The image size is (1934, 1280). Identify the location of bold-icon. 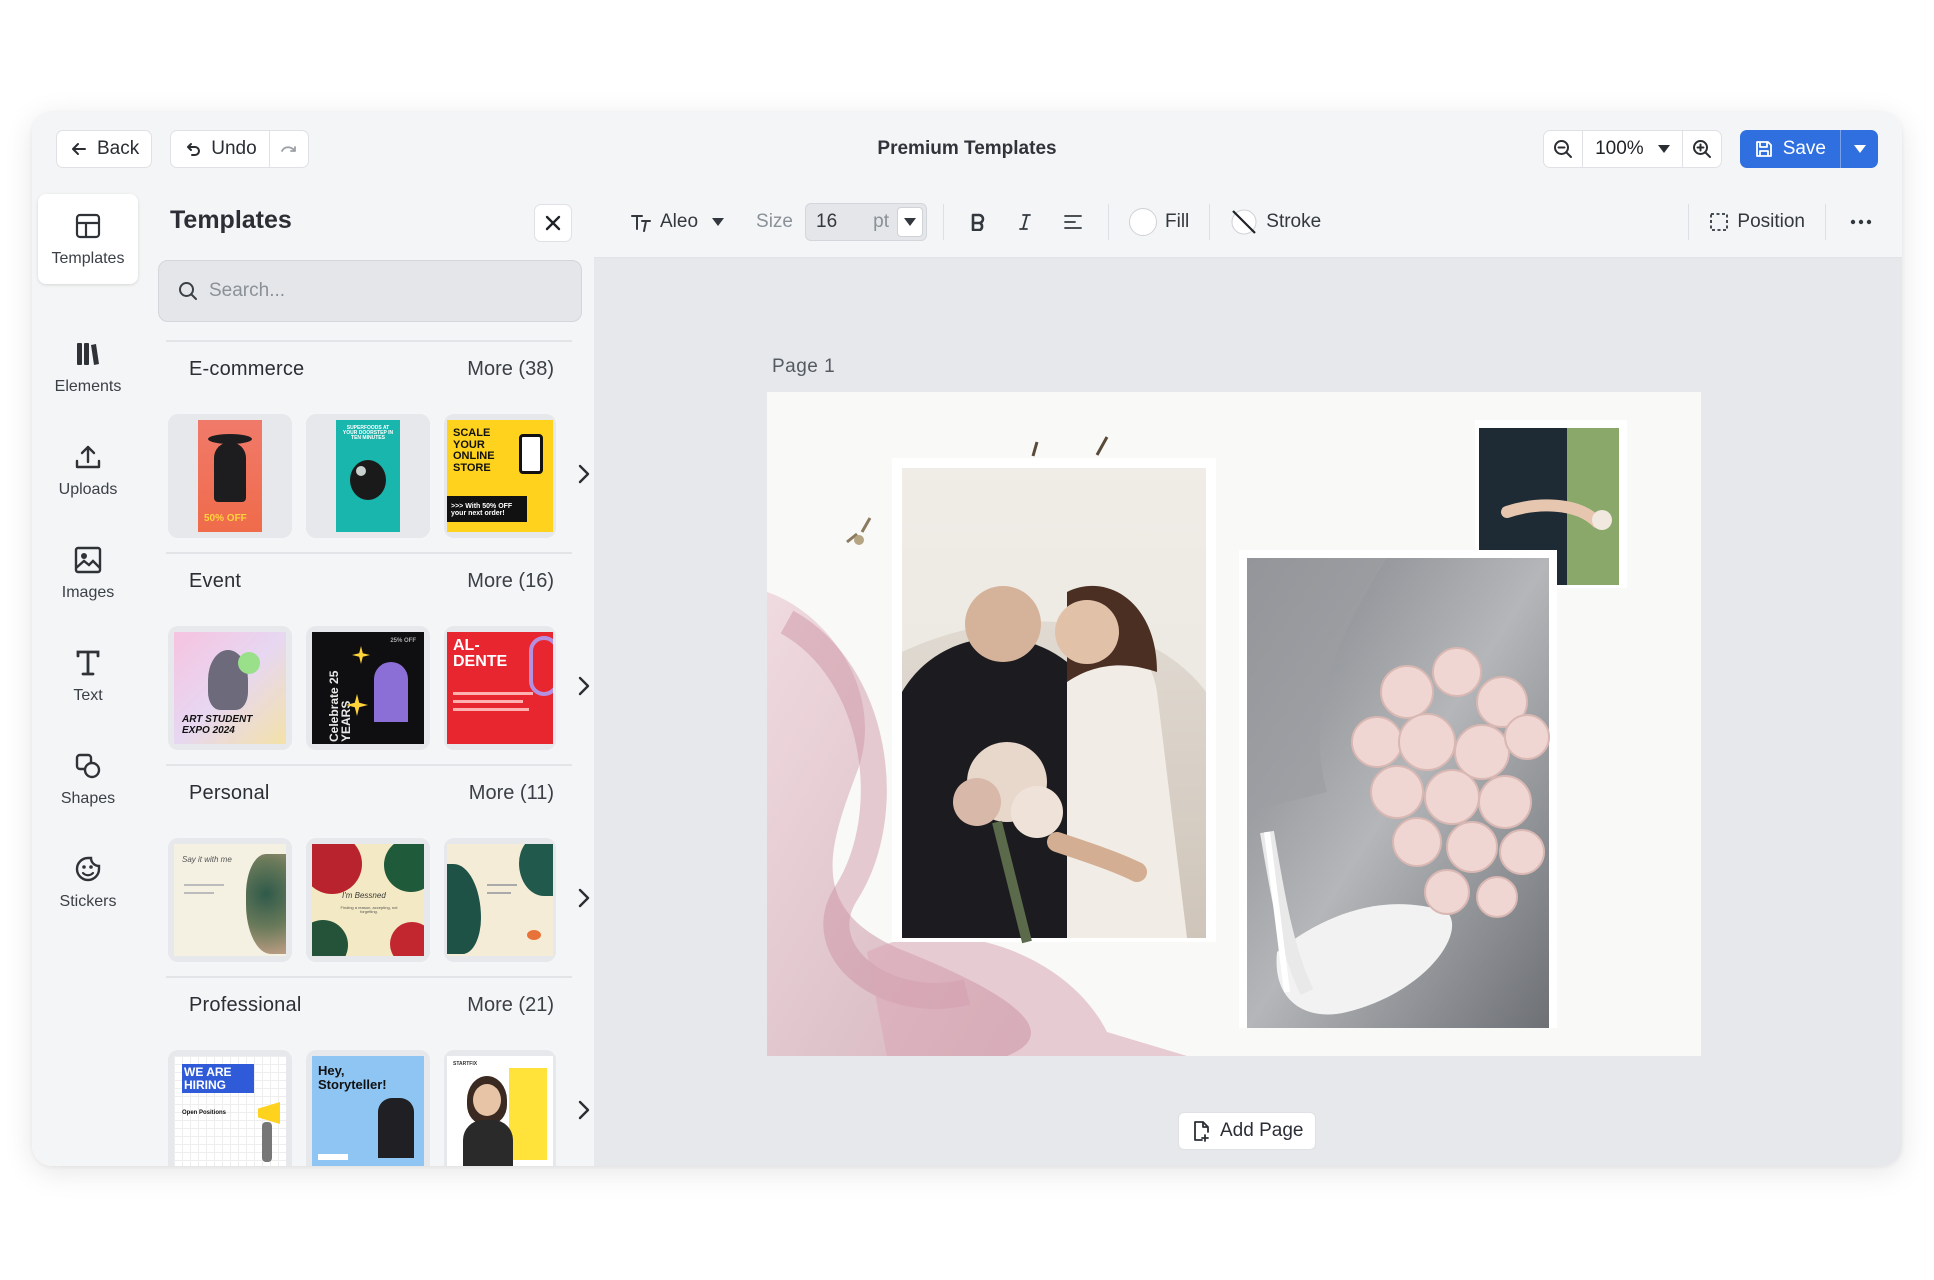
(978, 222).